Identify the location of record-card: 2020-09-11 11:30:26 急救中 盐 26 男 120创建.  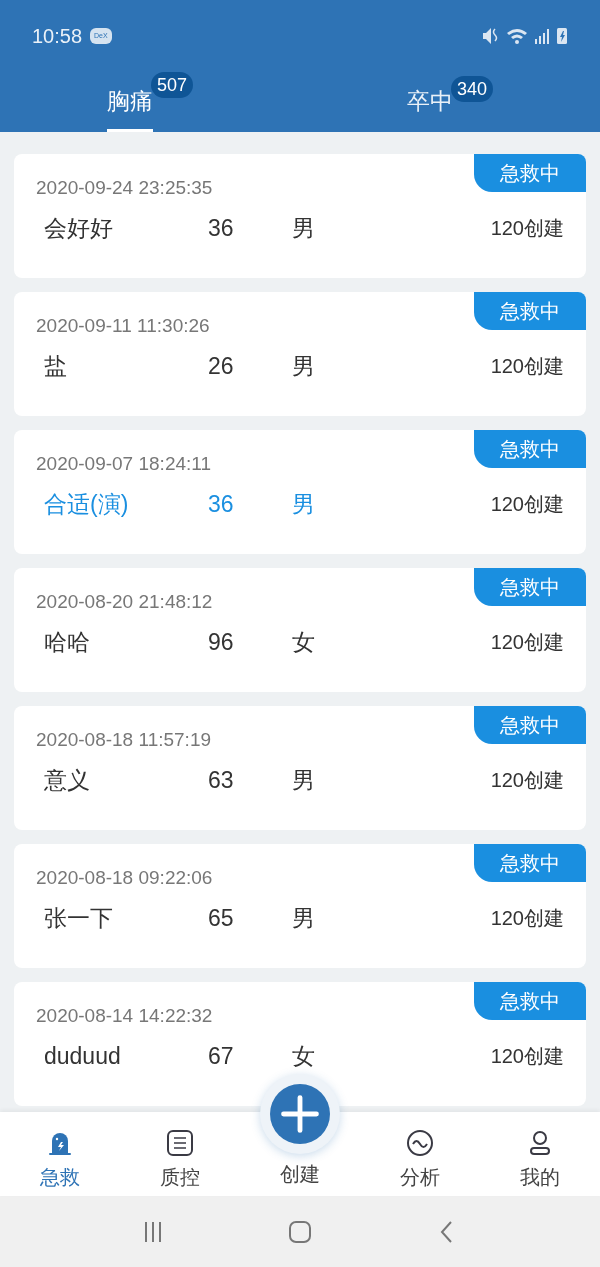
(300, 354).